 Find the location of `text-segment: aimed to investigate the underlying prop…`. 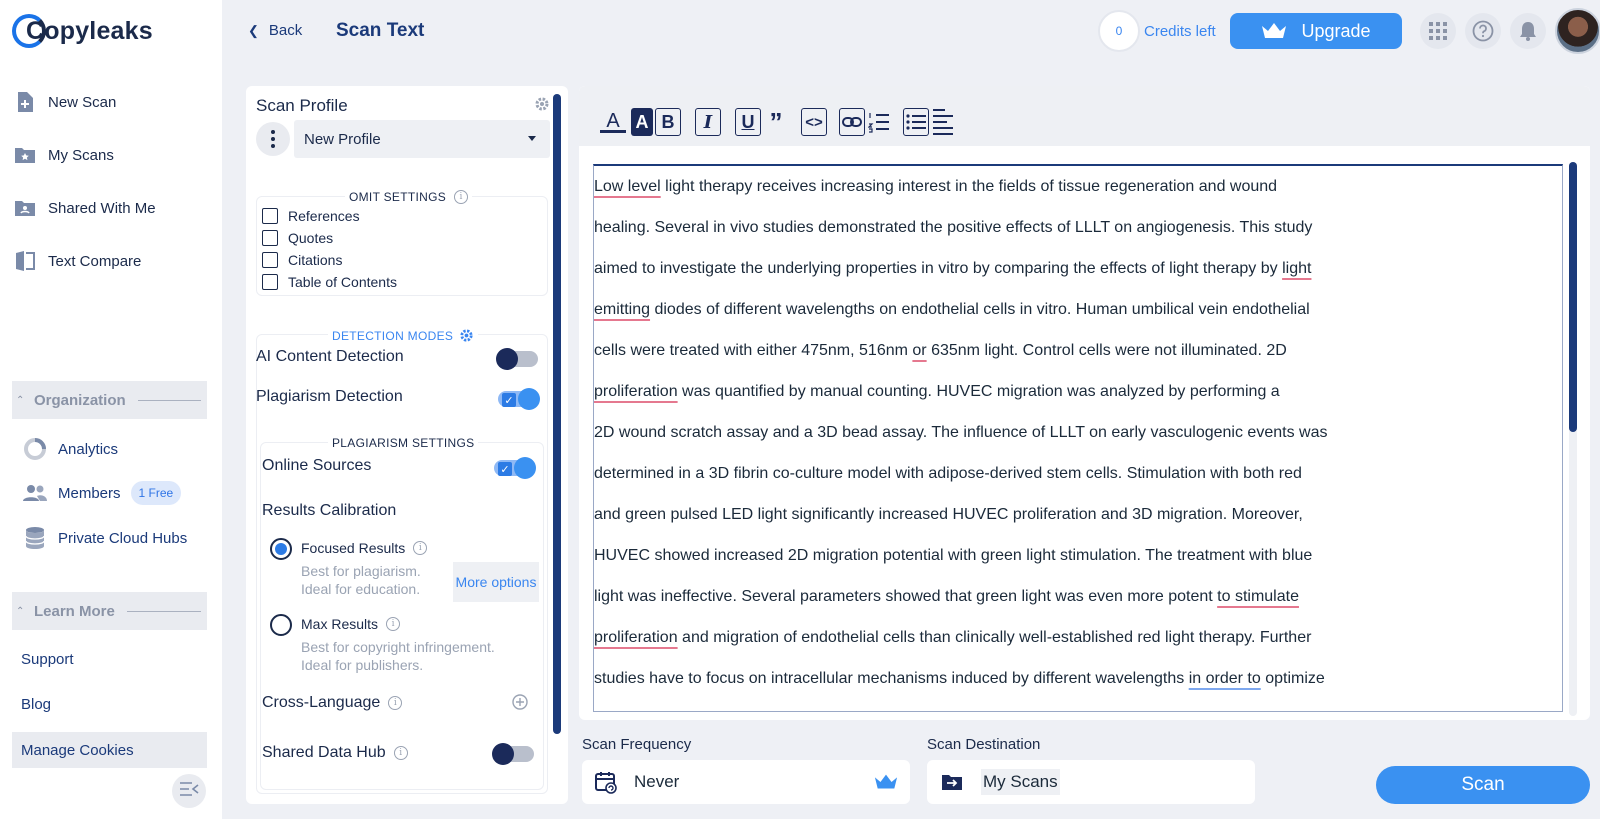

text-segment: aimed to investigate the underlying prop… is located at coordinates (938, 268).